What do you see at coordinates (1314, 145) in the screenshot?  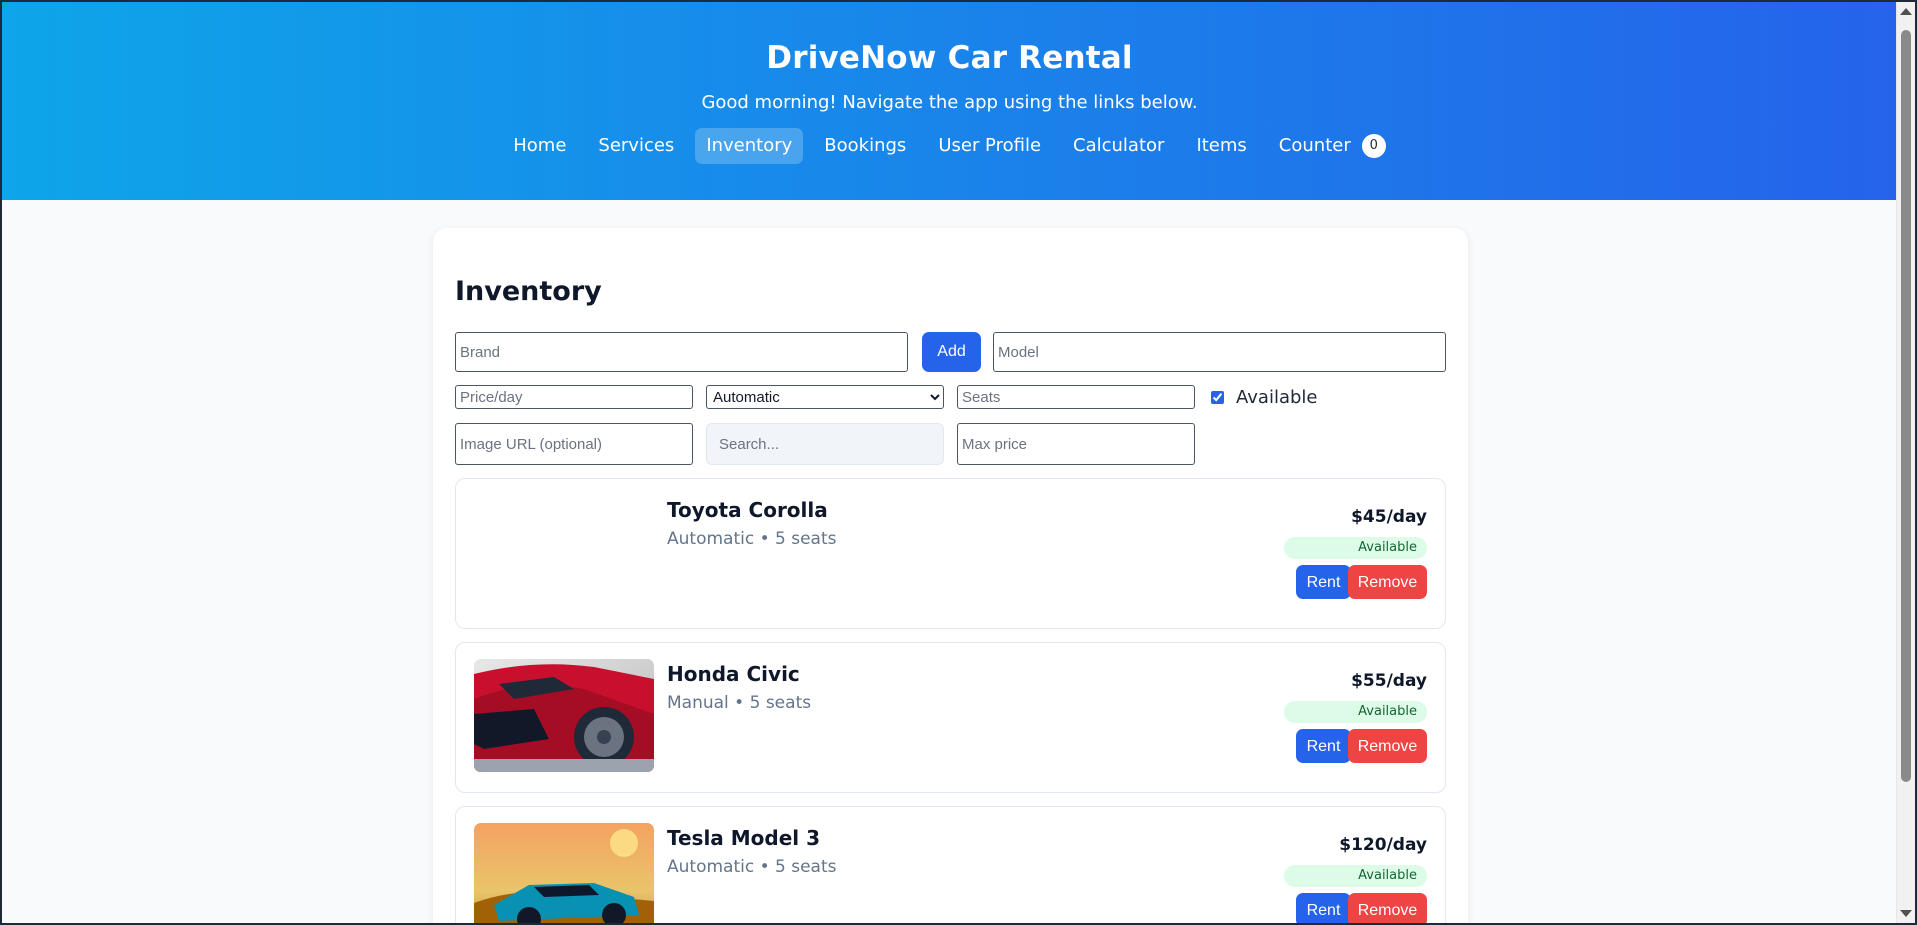 I see `nav-counter-label: Counter` at bounding box center [1314, 145].